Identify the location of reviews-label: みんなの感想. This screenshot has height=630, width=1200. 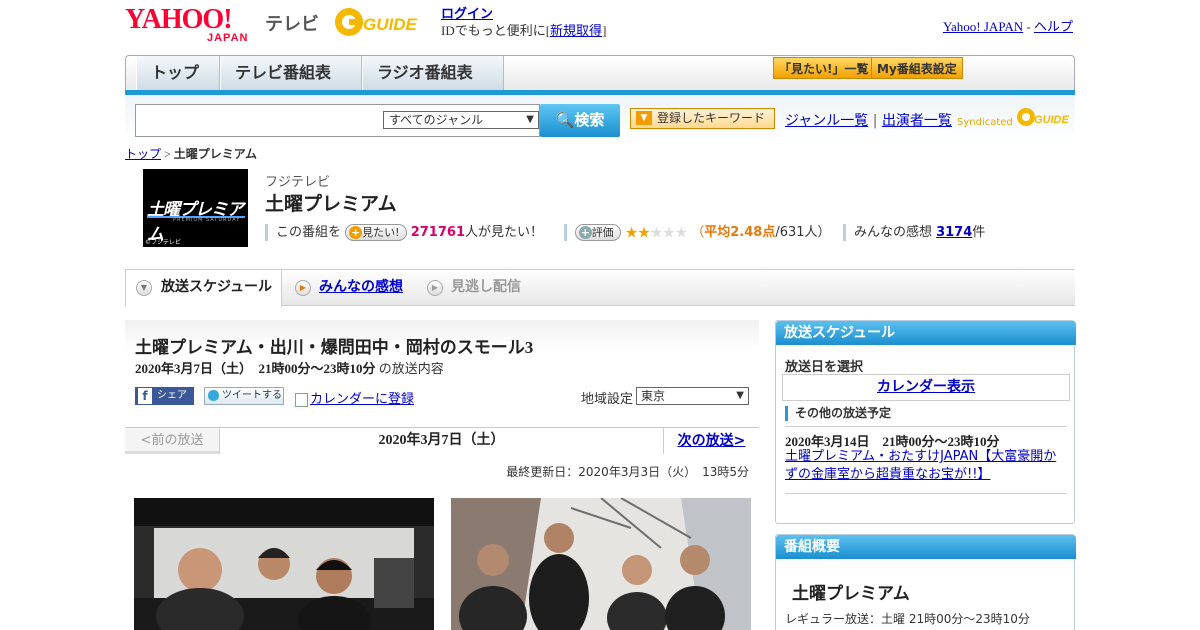
(892, 232).